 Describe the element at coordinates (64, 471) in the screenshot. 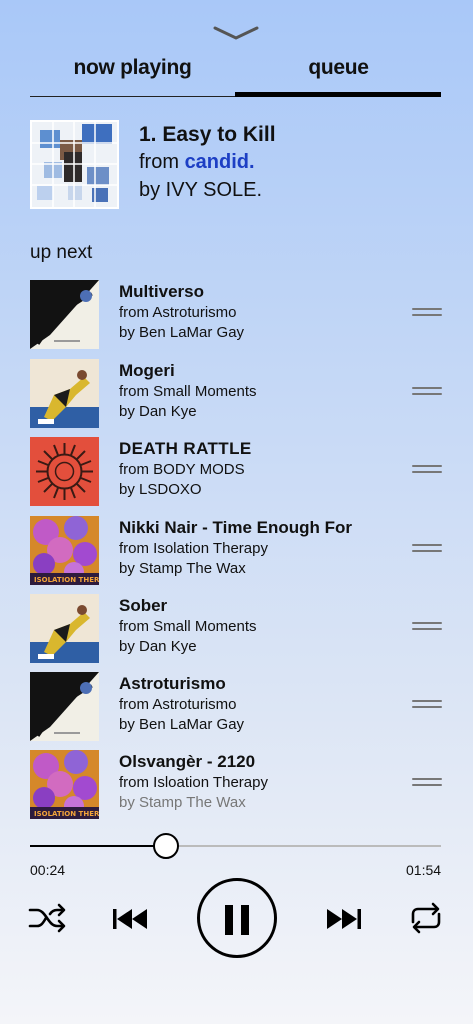

I see `album-art-body-mods` at that location.